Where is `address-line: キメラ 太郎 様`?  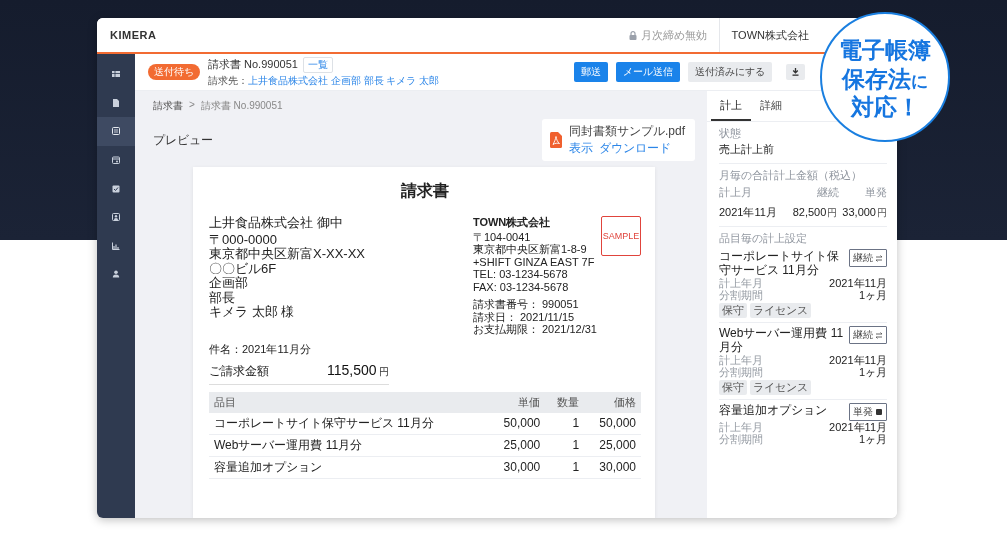
address-line: キメラ 太郎 様 is located at coordinates (252, 312).